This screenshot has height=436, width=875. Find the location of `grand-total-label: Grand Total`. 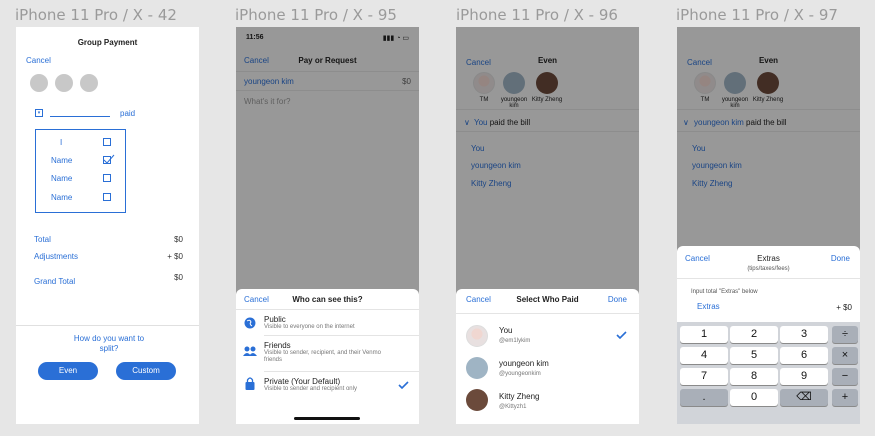

grand-total-label: Grand Total is located at coordinates (55, 281).